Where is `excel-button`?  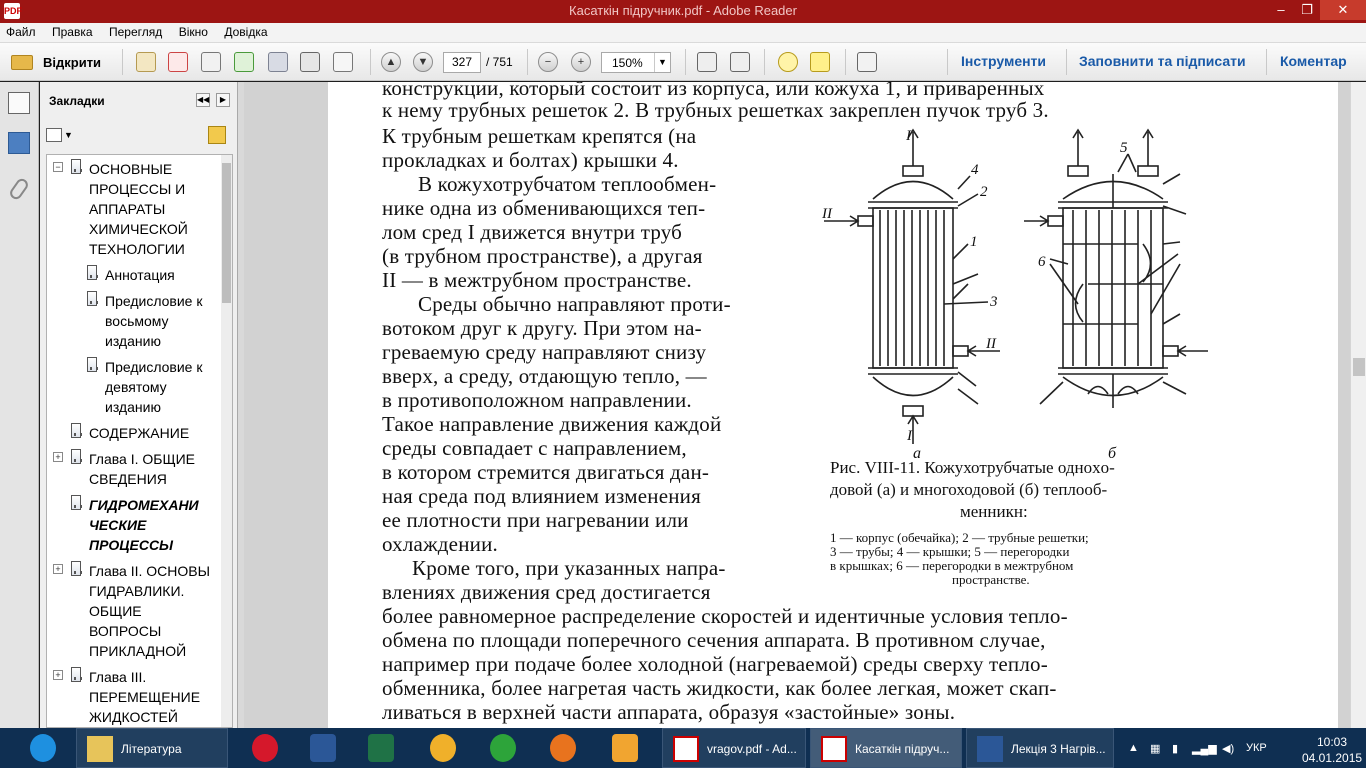 excel-button is located at coordinates (381, 748).